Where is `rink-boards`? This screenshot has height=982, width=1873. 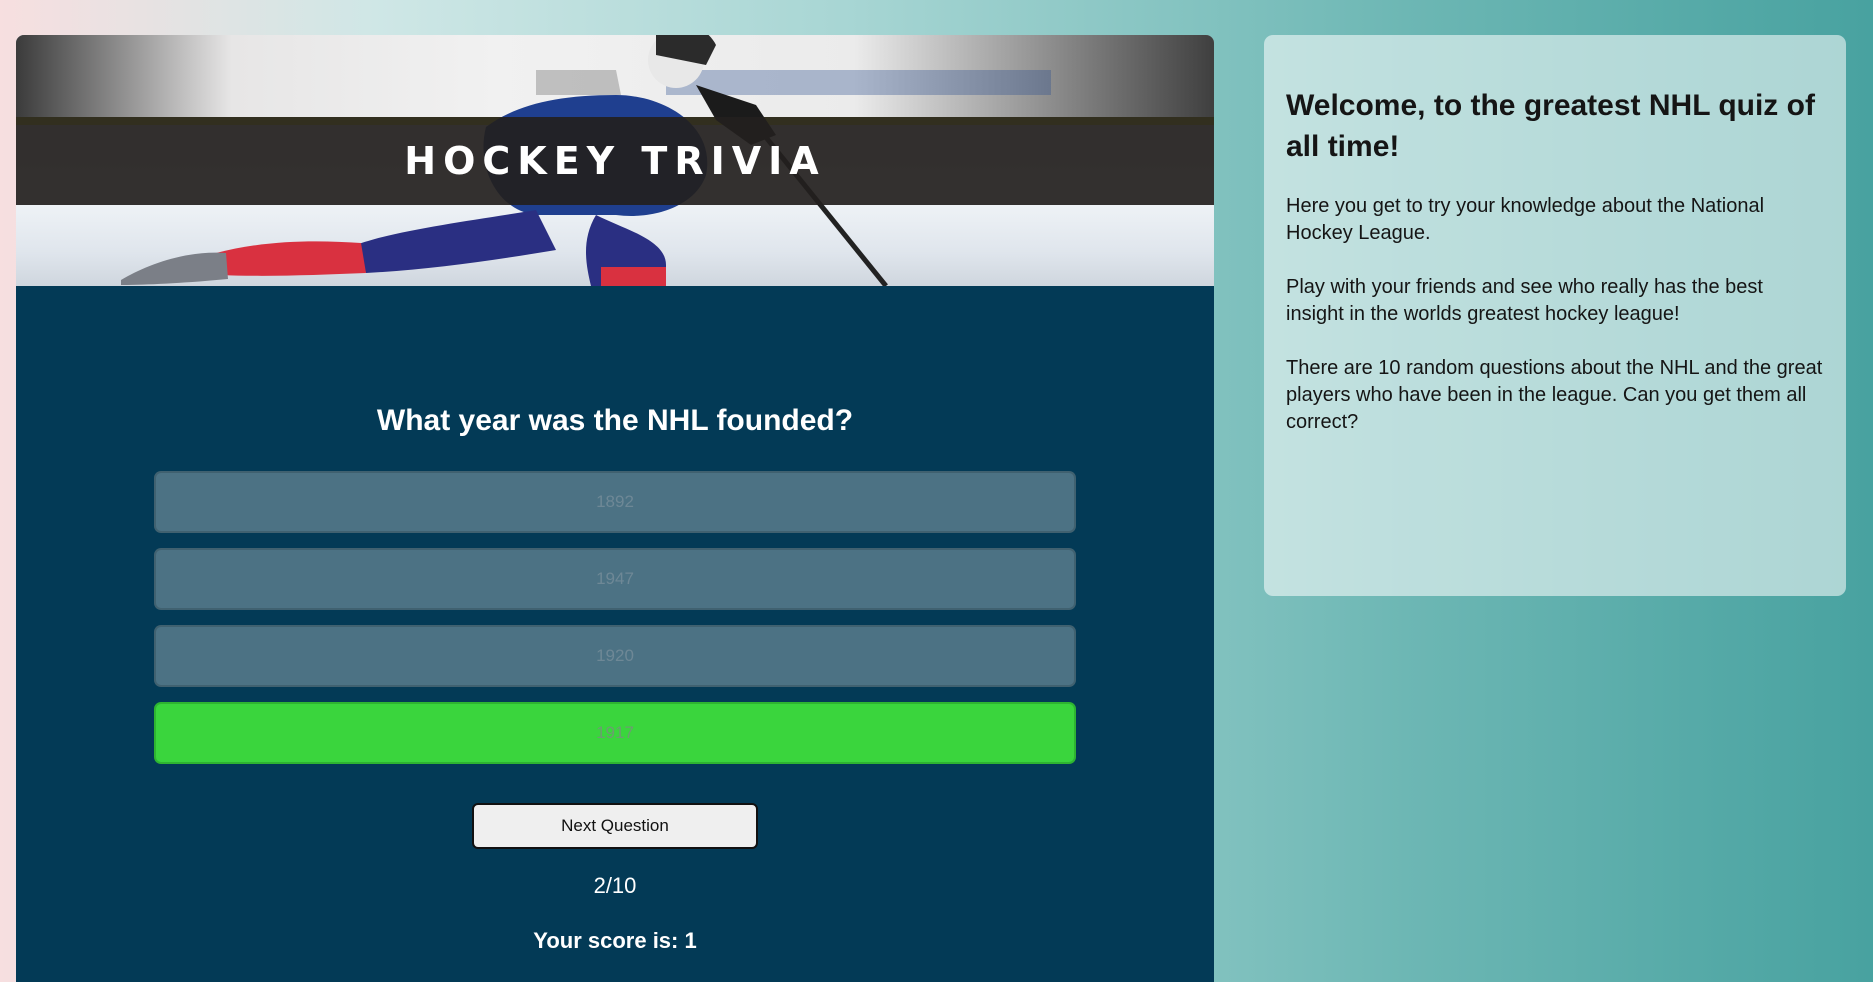 rink-boards is located at coordinates (615, 76).